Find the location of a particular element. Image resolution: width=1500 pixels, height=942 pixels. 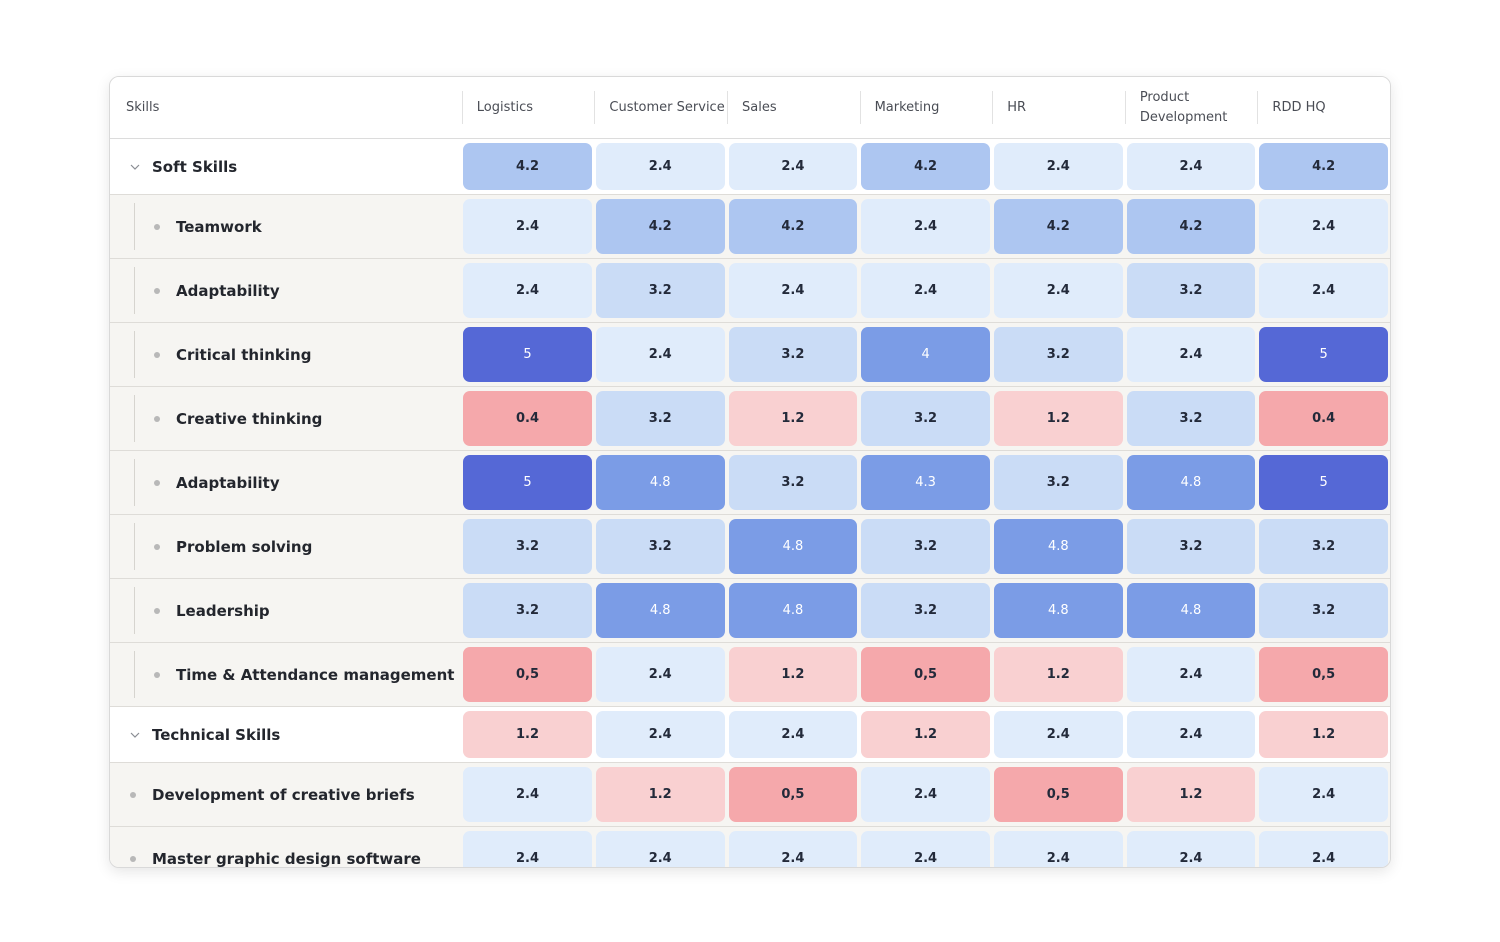

score-cells: 0.4 3.2 1.2 3.2 1.2 3.2 0.4 is located at coordinates (924, 418).